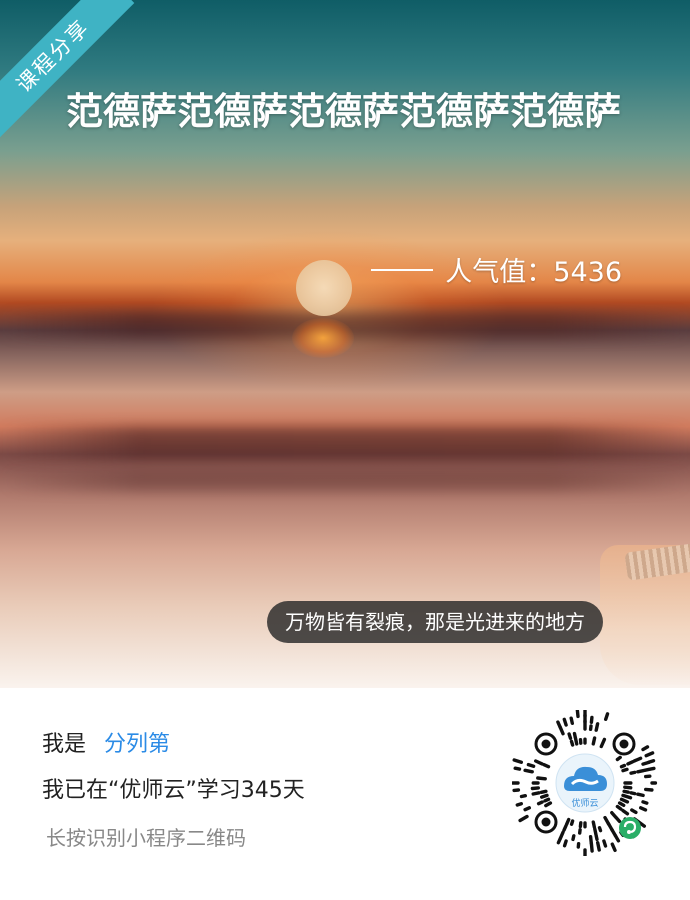  What do you see at coordinates (323, 338) in the screenshot?
I see `sun-reflection` at bounding box center [323, 338].